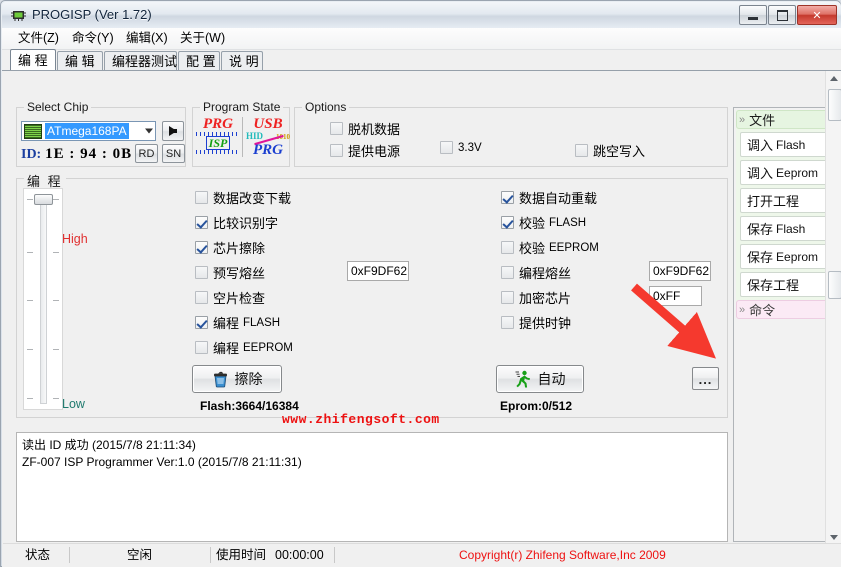 This screenshot has height=567, width=841. Describe the element at coordinates (787, 144) in the screenshot. I see `sidebar-load-flash-button: 调入 Flash` at that location.